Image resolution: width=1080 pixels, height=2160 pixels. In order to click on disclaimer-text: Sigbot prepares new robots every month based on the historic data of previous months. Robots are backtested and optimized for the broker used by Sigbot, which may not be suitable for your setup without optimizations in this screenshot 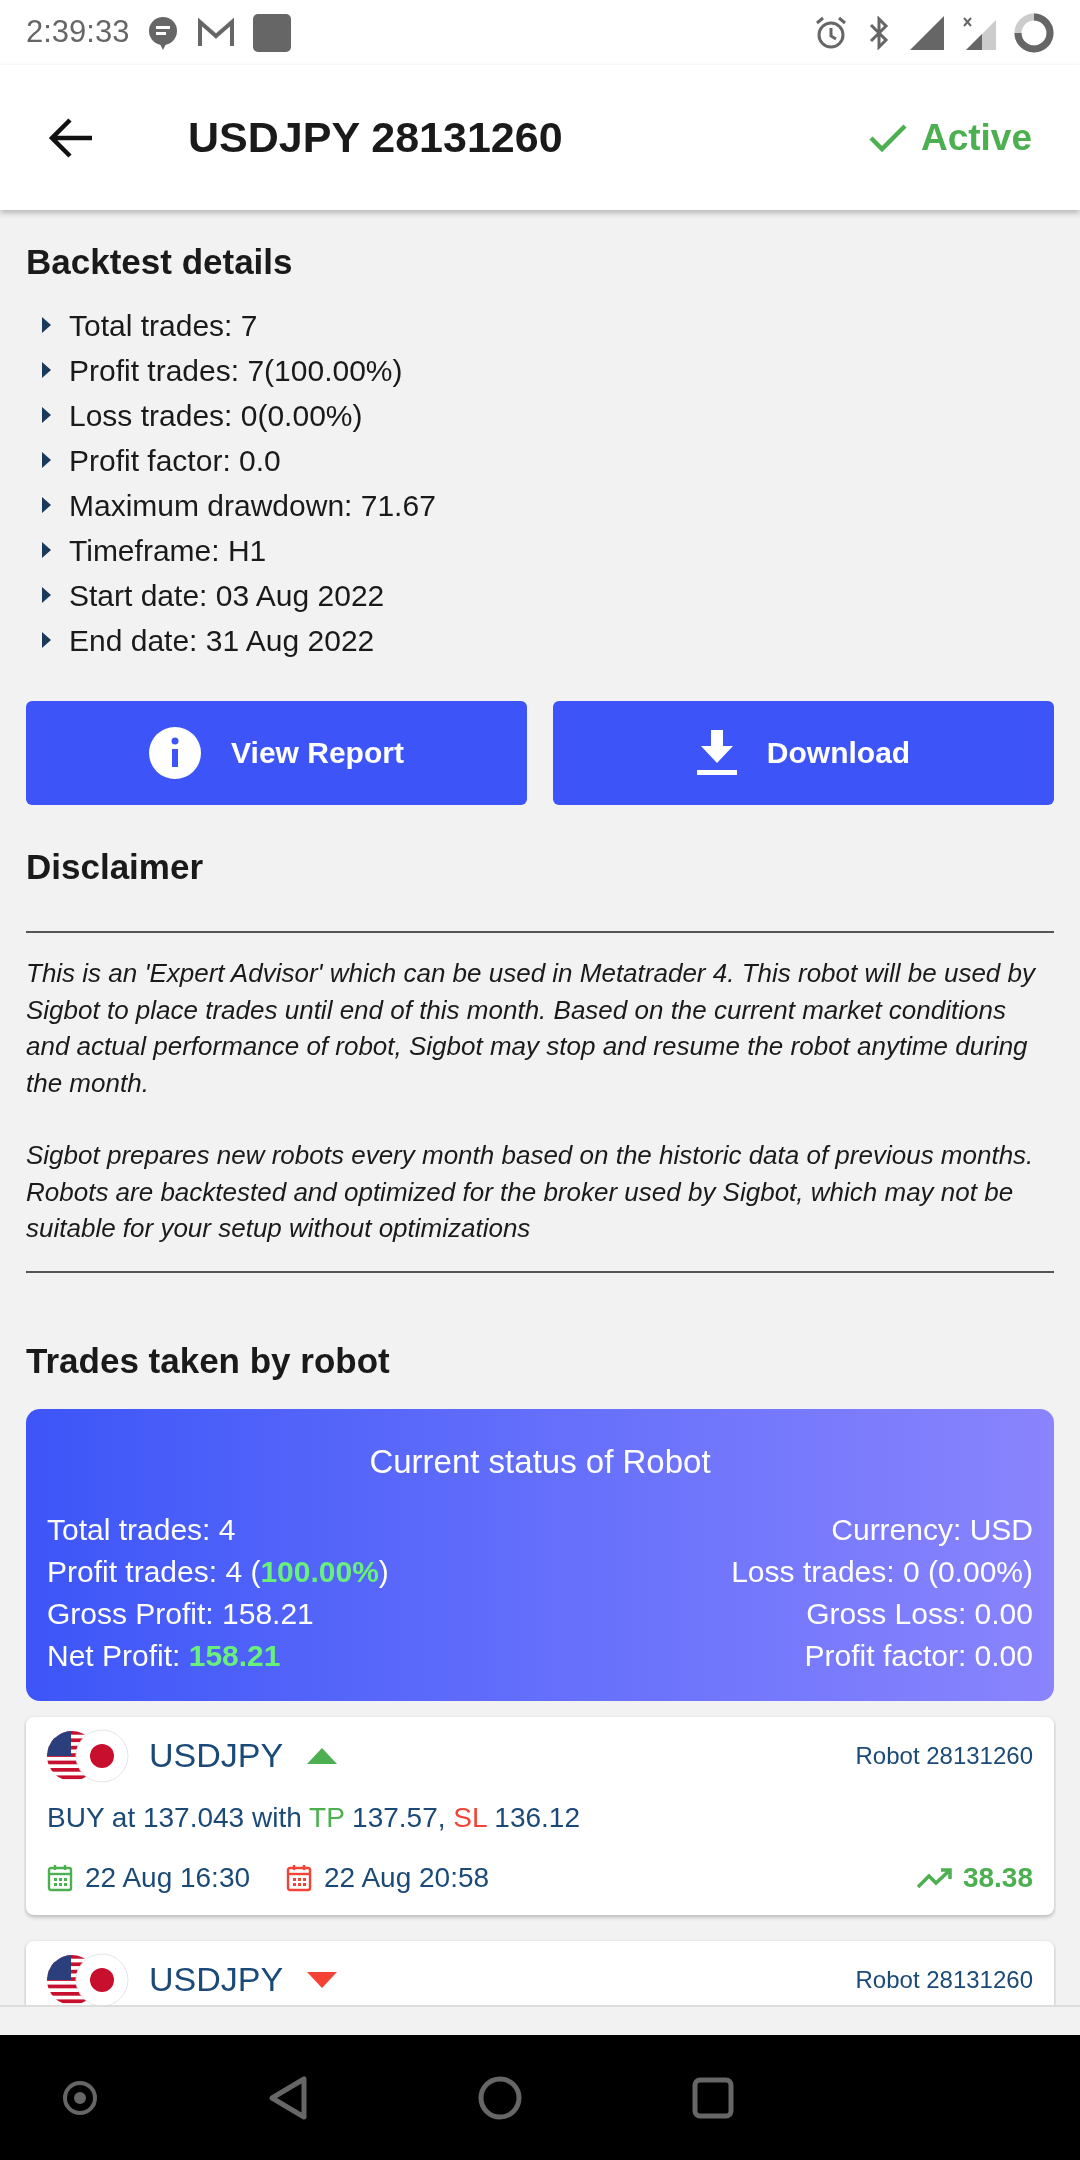, I will do `click(530, 1192)`.